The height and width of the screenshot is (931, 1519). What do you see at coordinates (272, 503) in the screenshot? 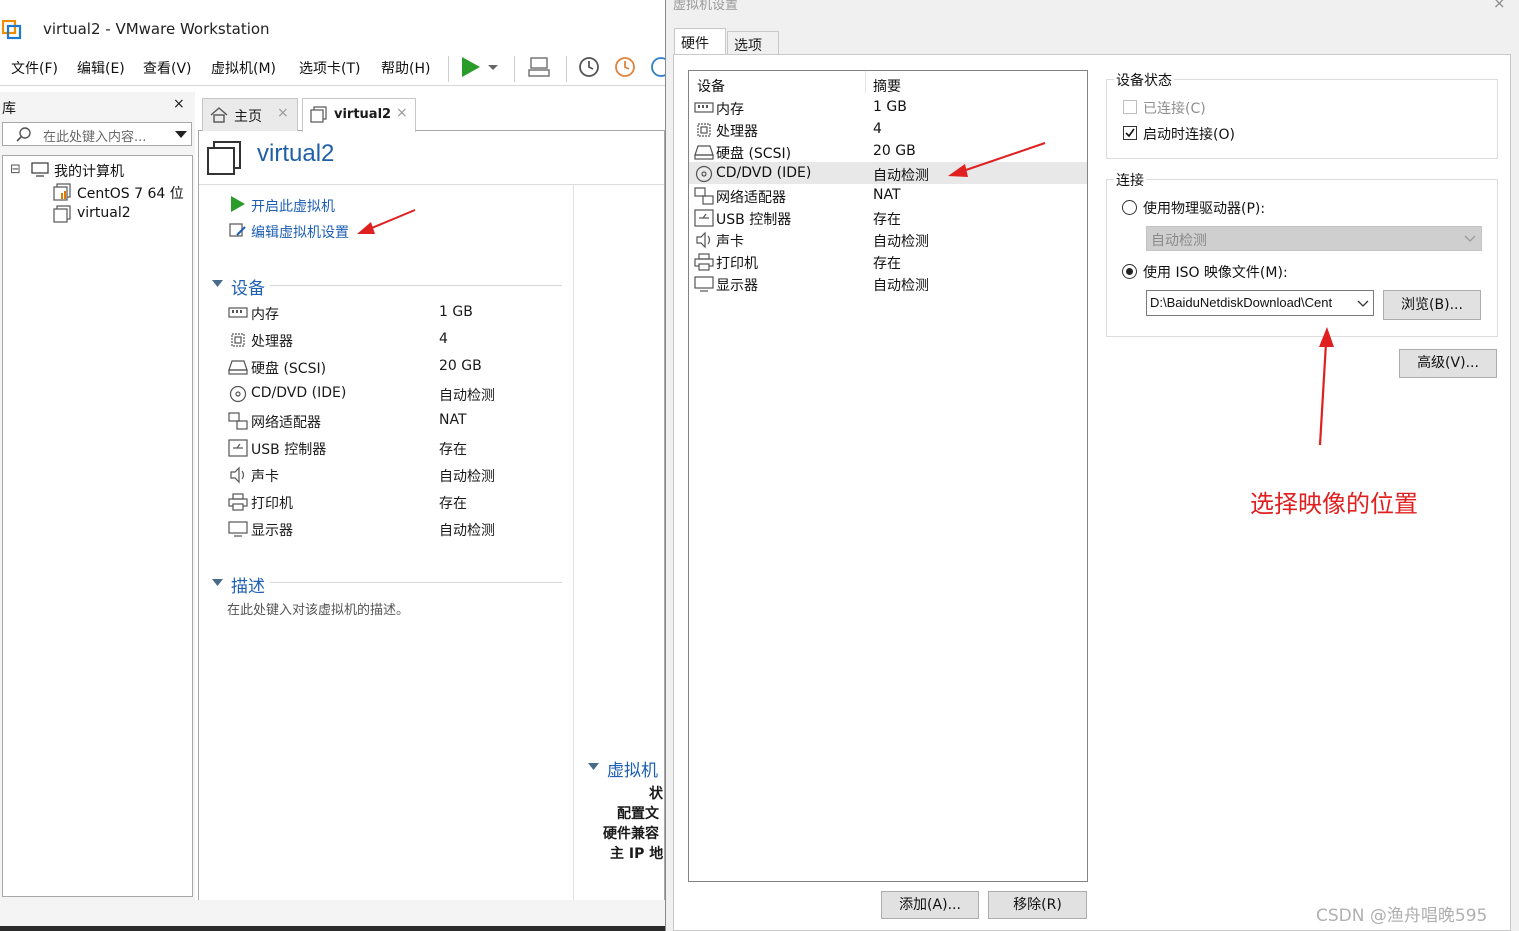
I see `device-name-printer: 打印机` at bounding box center [272, 503].